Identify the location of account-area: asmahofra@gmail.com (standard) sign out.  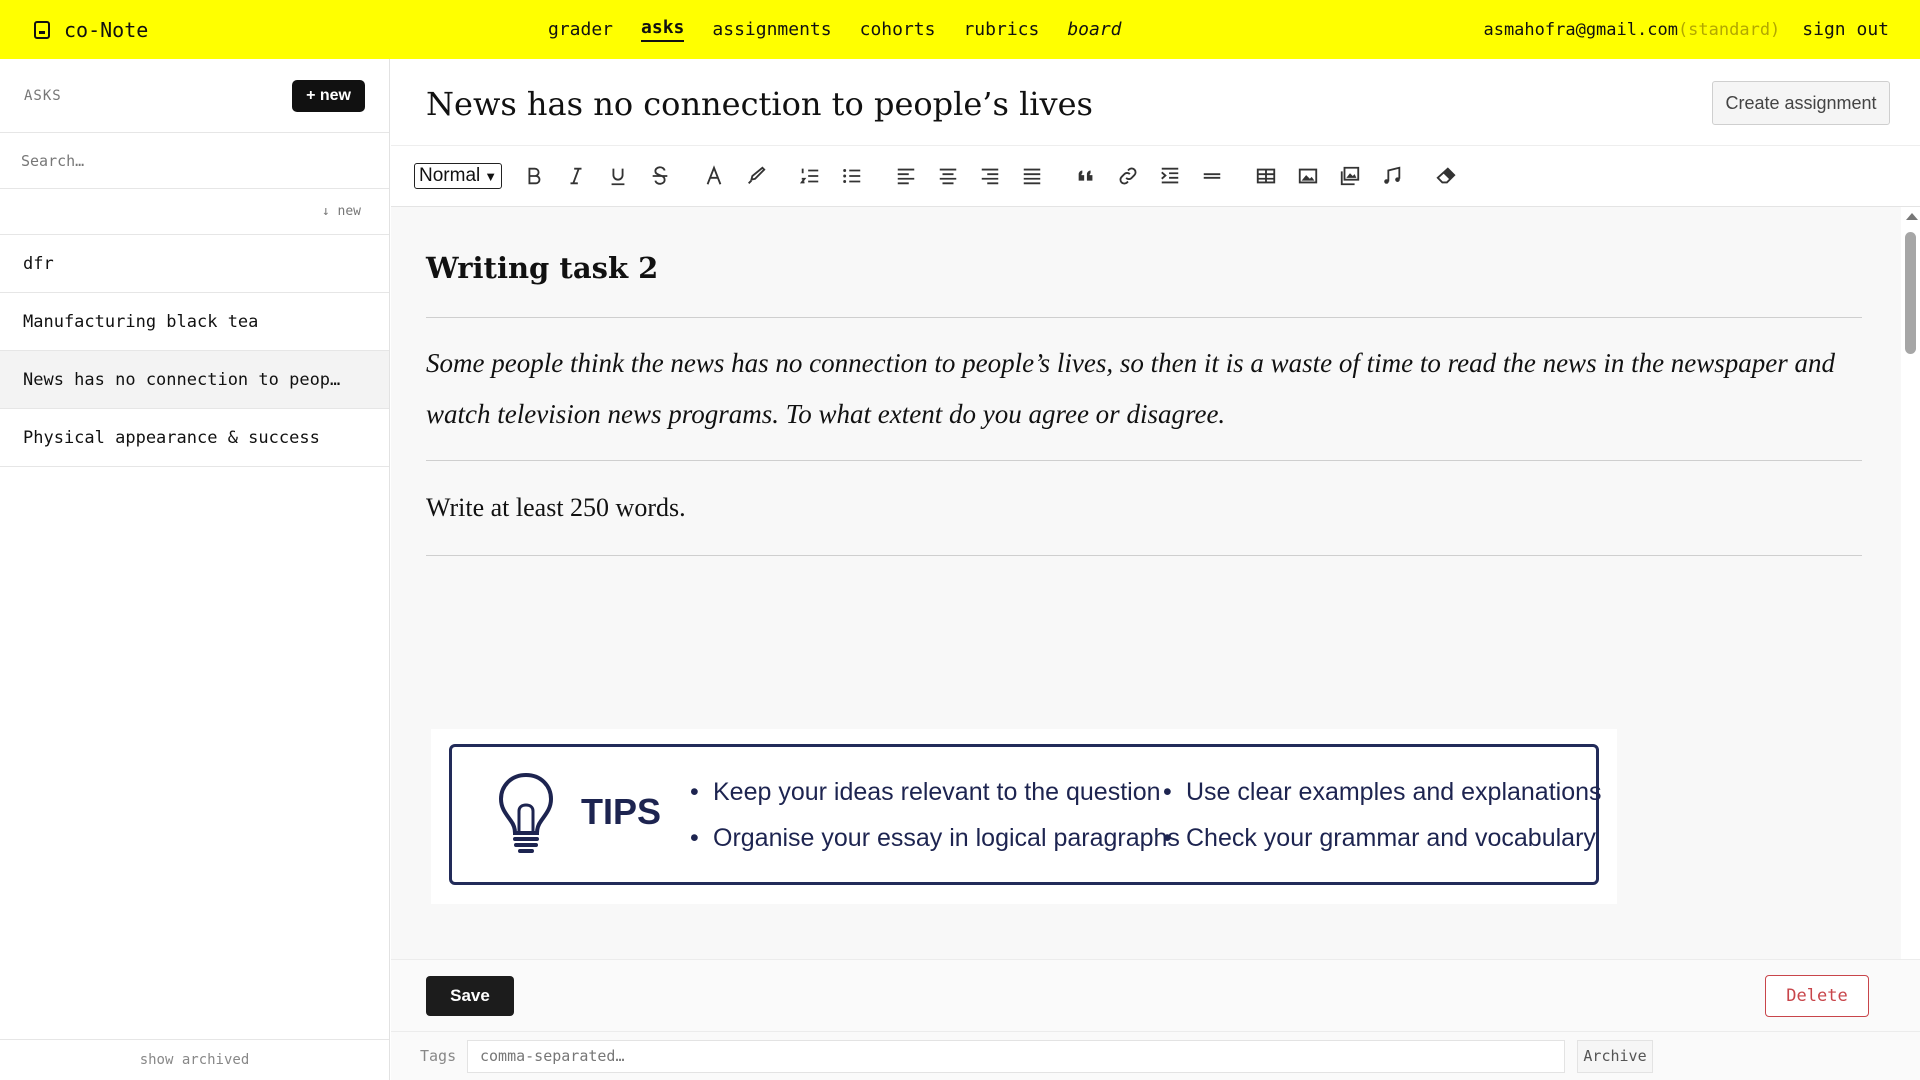
(1686, 29).